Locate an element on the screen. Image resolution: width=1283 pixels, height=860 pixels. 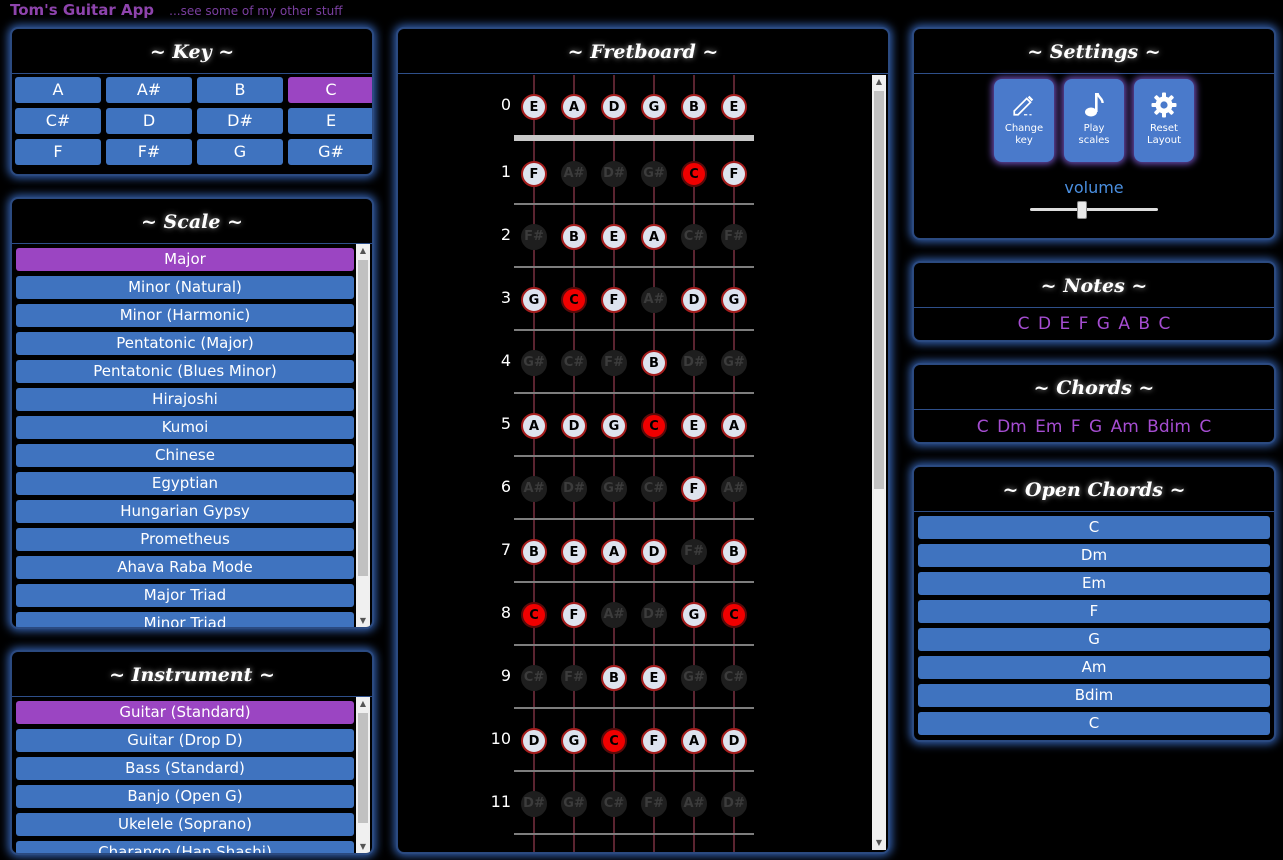
key-button: E is located at coordinates (330, 121).